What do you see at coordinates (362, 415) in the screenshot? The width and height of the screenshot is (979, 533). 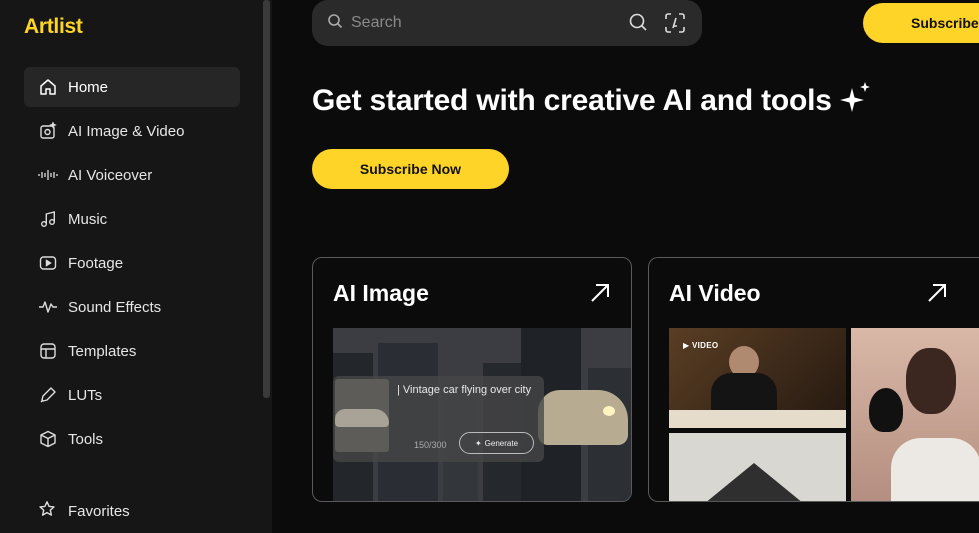 I see `prompt-thumbnail` at bounding box center [362, 415].